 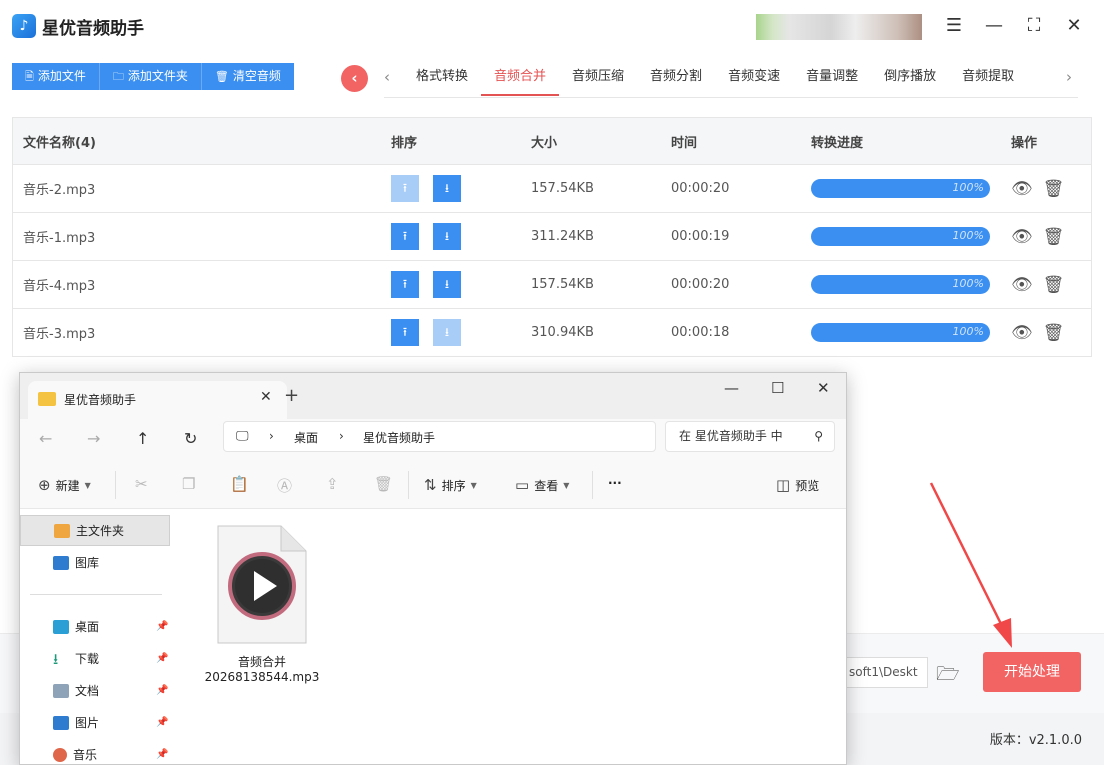 What do you see at coordinates (291, 395) in the screenshot?
I see `new-tab-icon: +` at bounding box center [291, 395].